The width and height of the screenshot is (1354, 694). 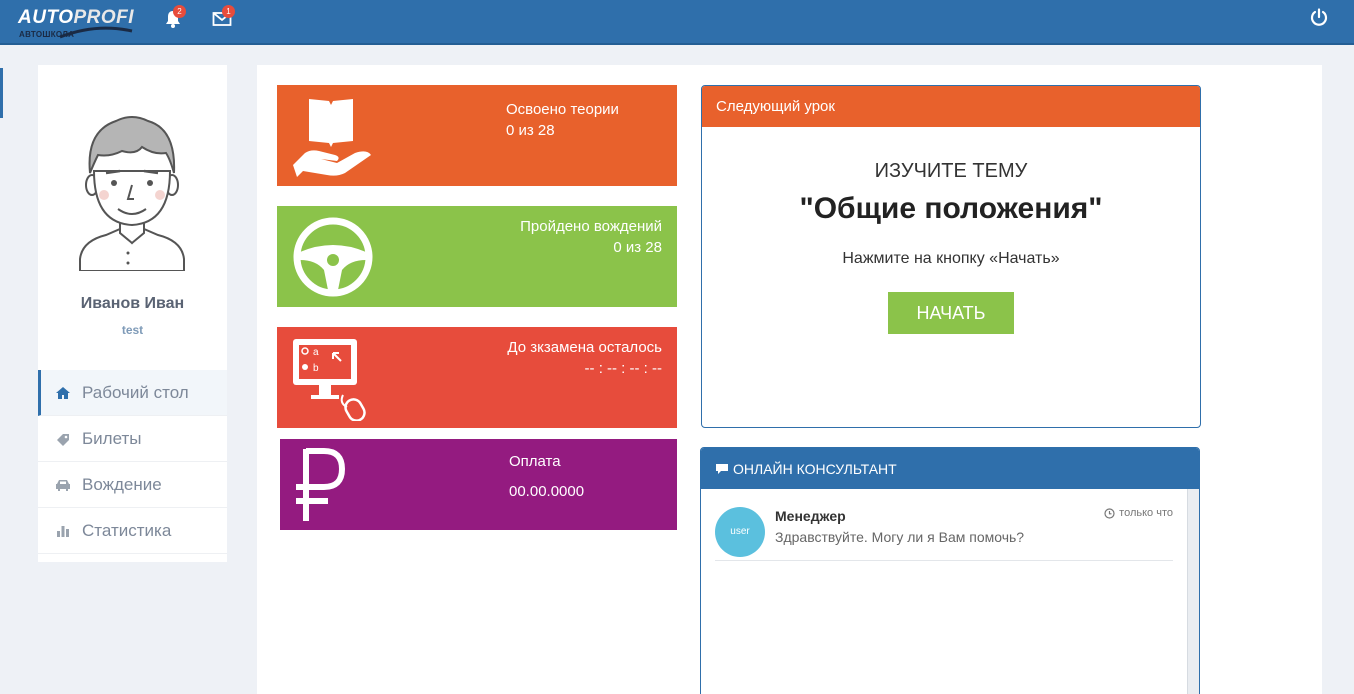 What do you see at coordinates (47, 34) in the screenshot?
I see `brand-subtitle: АВТОШКОЛА` at bounding box center [47, 34].